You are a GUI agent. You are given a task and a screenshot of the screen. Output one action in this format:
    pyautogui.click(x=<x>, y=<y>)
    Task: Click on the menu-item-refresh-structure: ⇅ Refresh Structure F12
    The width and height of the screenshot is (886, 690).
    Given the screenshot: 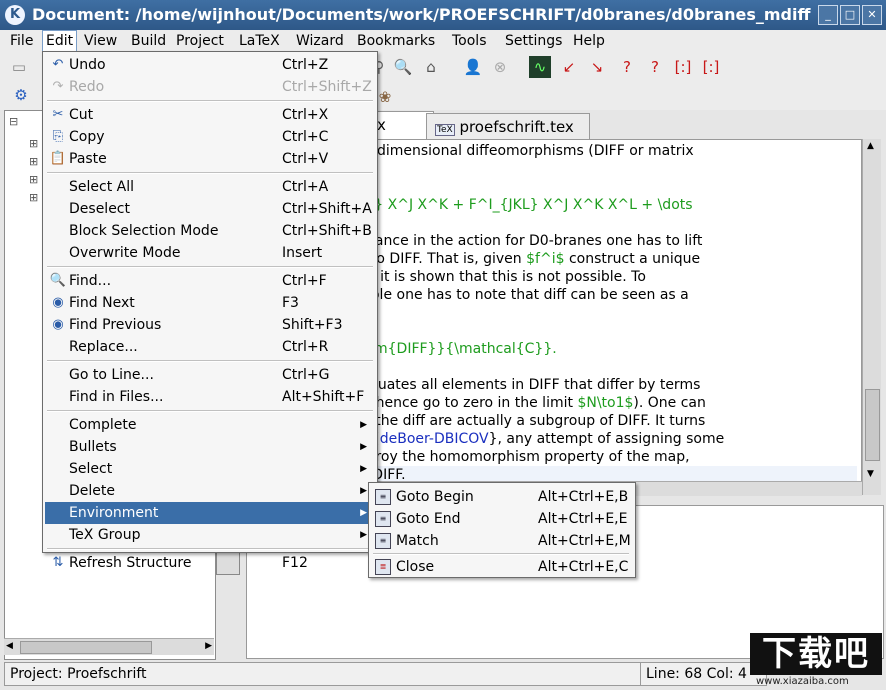 What is the action you would take?
    pyautogui.click(x=210, y=563)
    